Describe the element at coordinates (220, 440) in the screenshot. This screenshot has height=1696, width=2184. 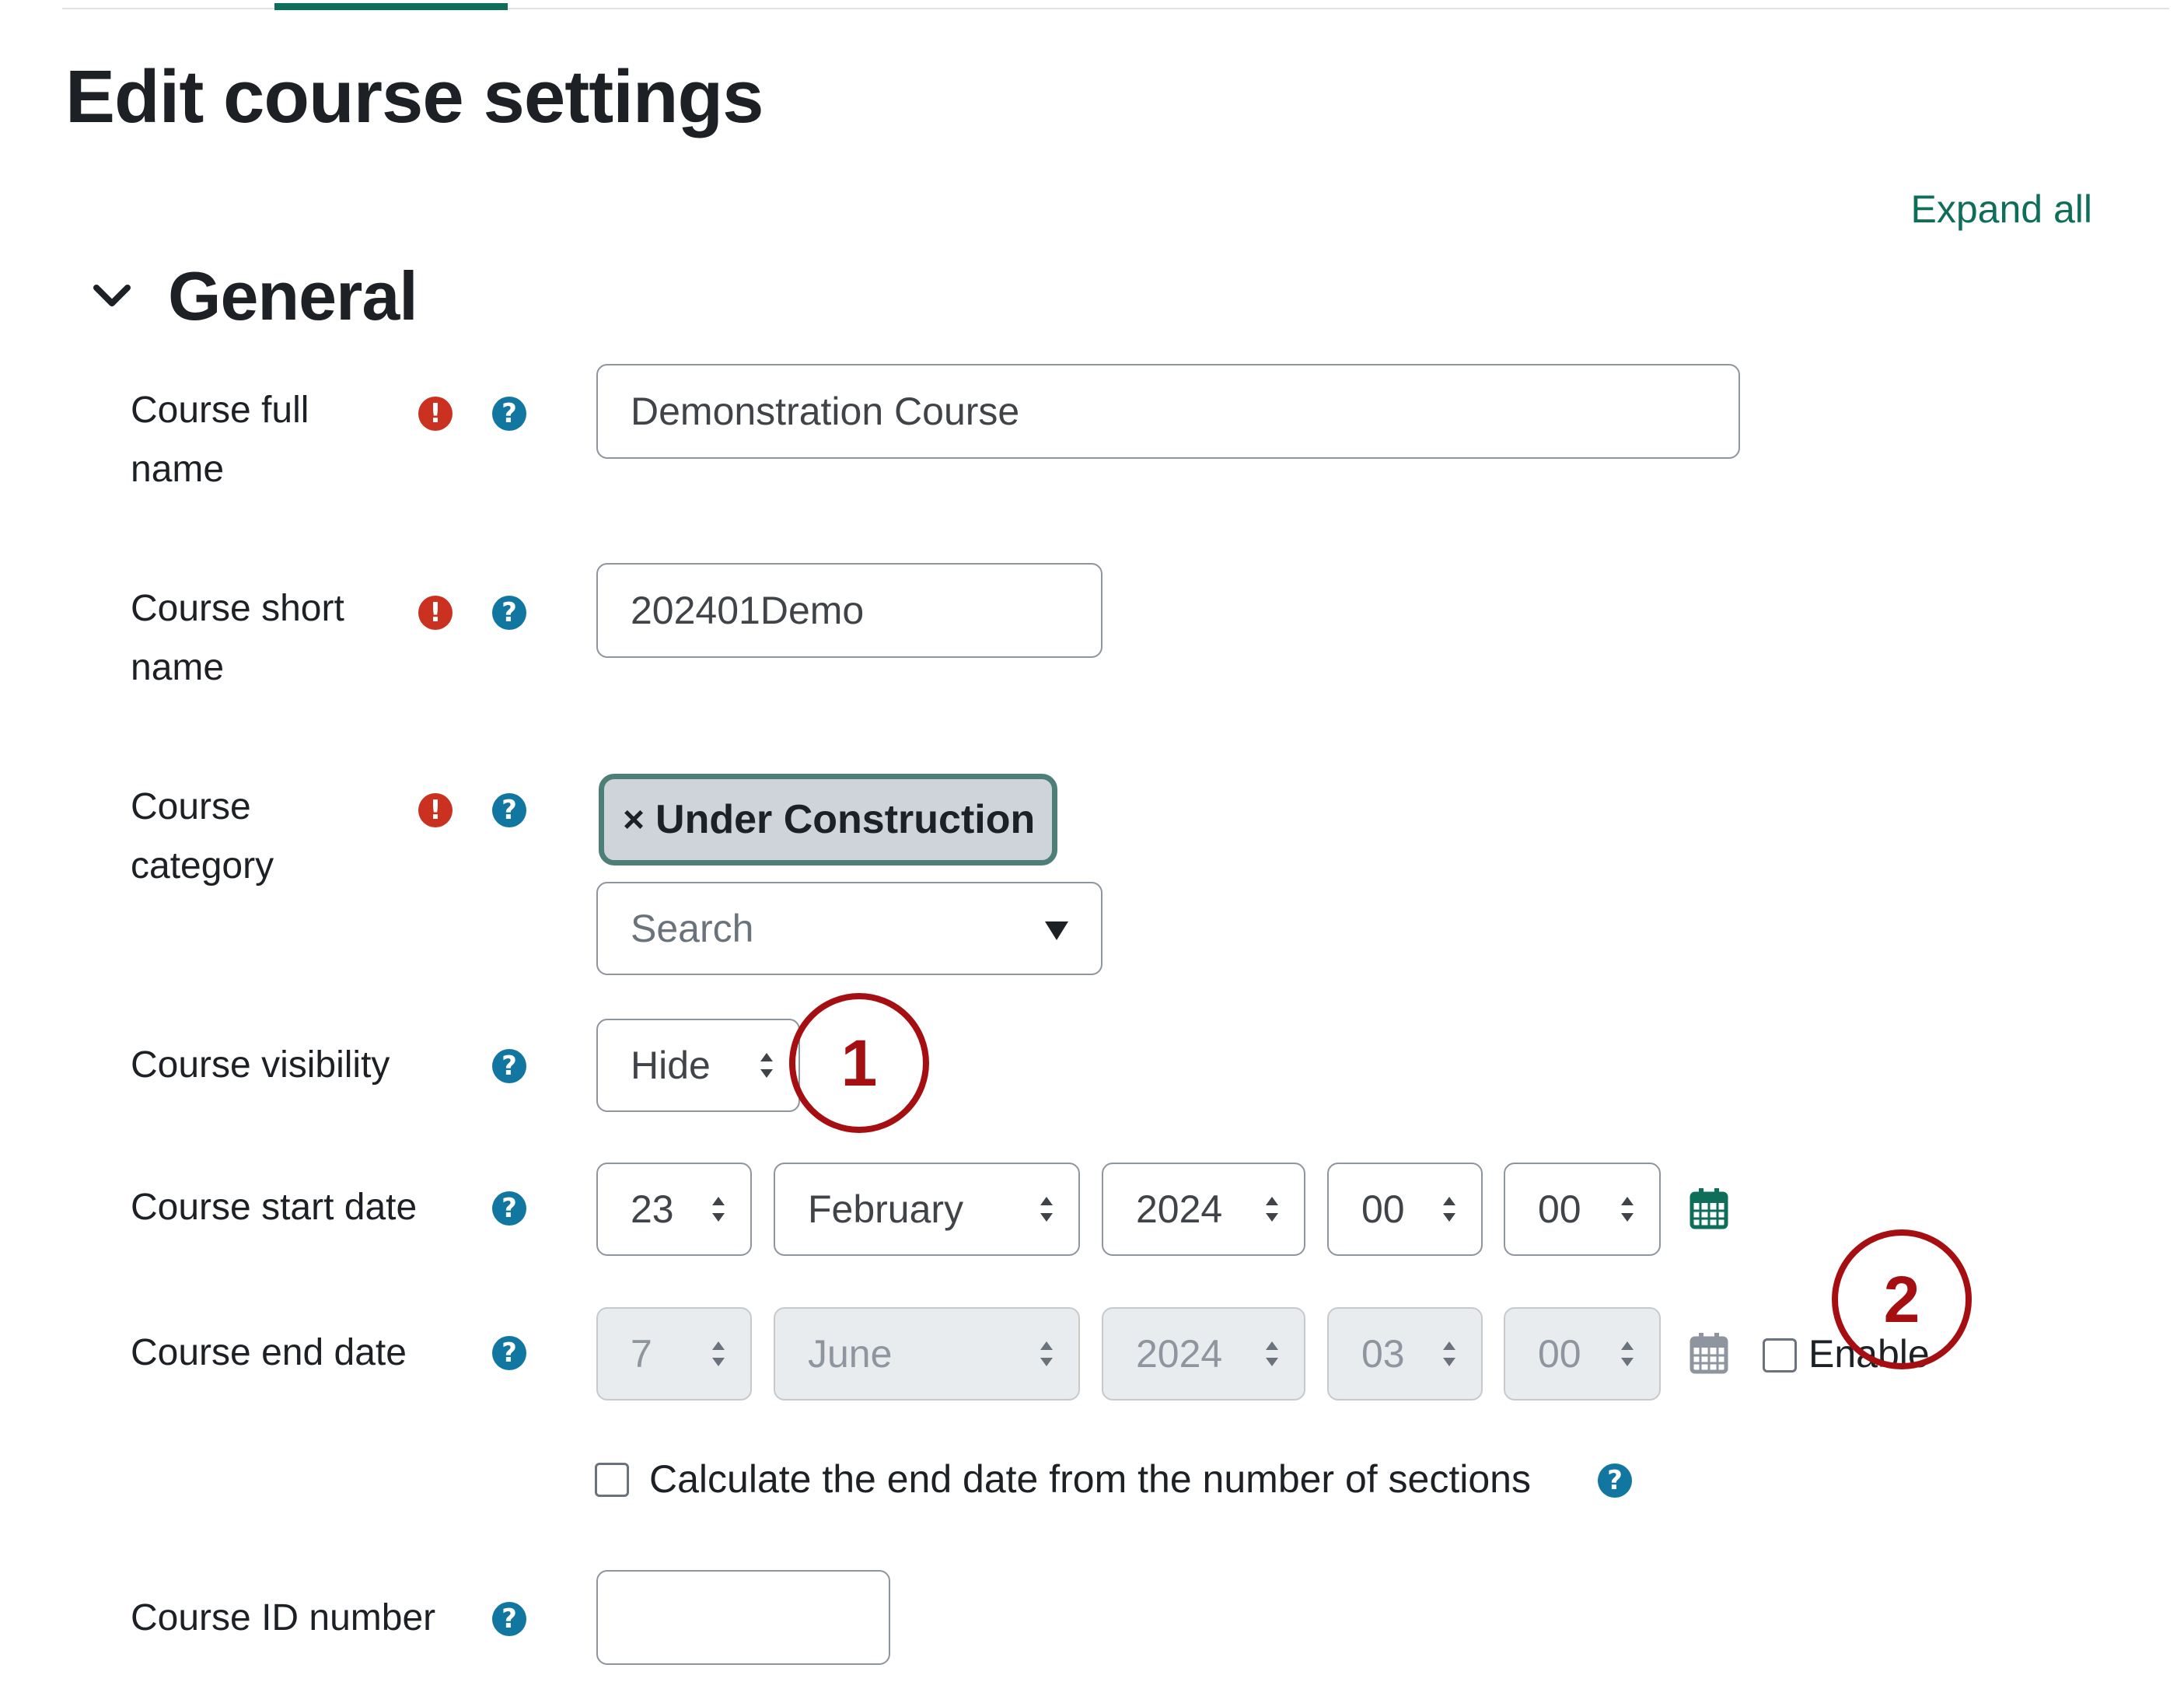
I see `fullname-label: Course full name` at that location.